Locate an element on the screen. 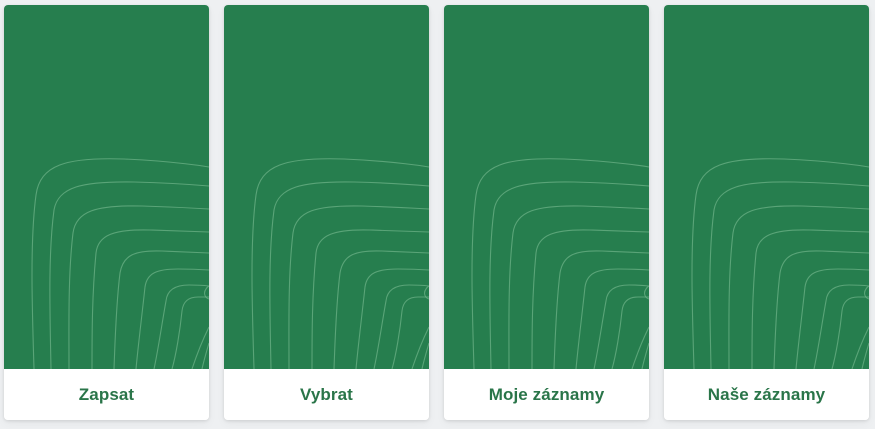 The width and height of the screenshot is (875, 429). card-footer: Naše záznamy is located at coordinates (766, 394).